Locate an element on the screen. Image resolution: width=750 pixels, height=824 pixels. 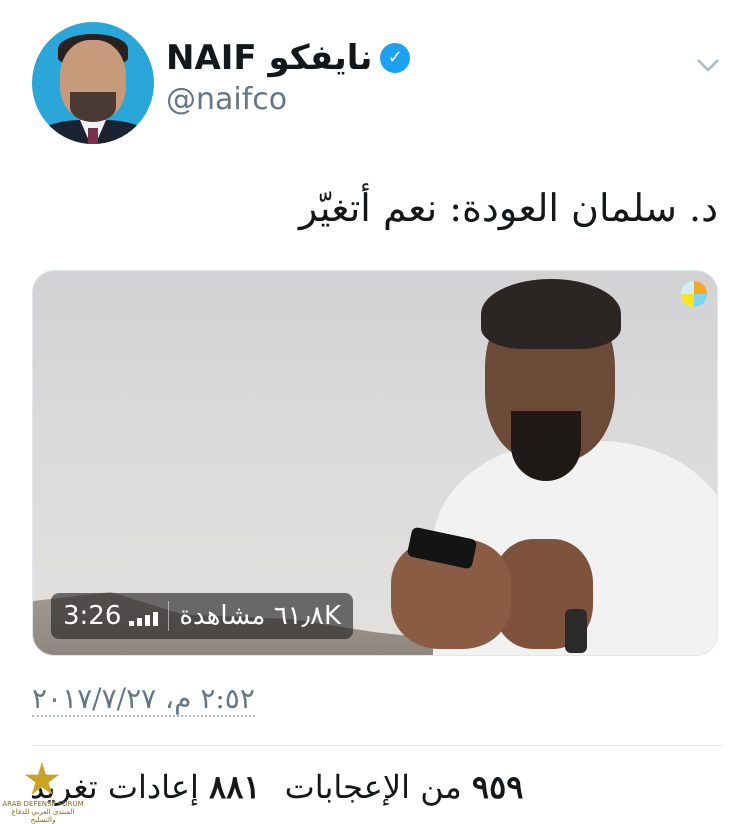
display-name: NAIF نايفكو ✓ is located at coordinates (288, 58).